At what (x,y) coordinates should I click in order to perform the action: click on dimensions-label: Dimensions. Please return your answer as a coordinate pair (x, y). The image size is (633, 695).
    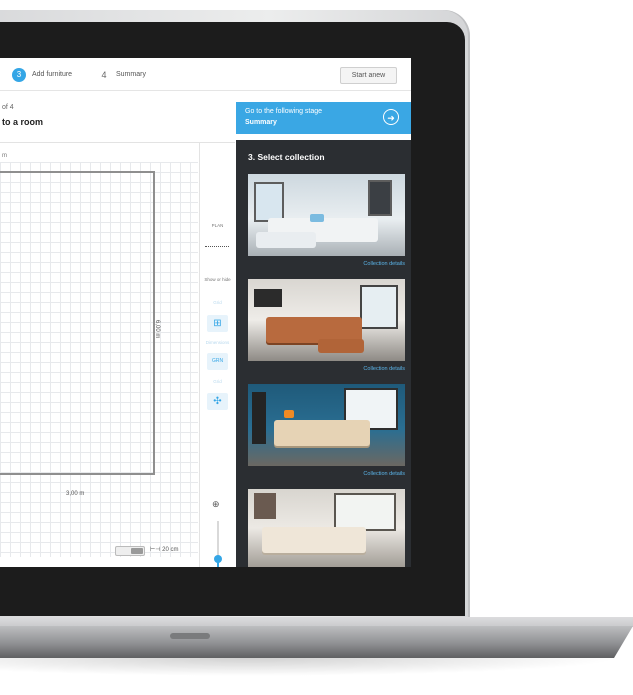
    Looking at the image, I should click on (217, 342).